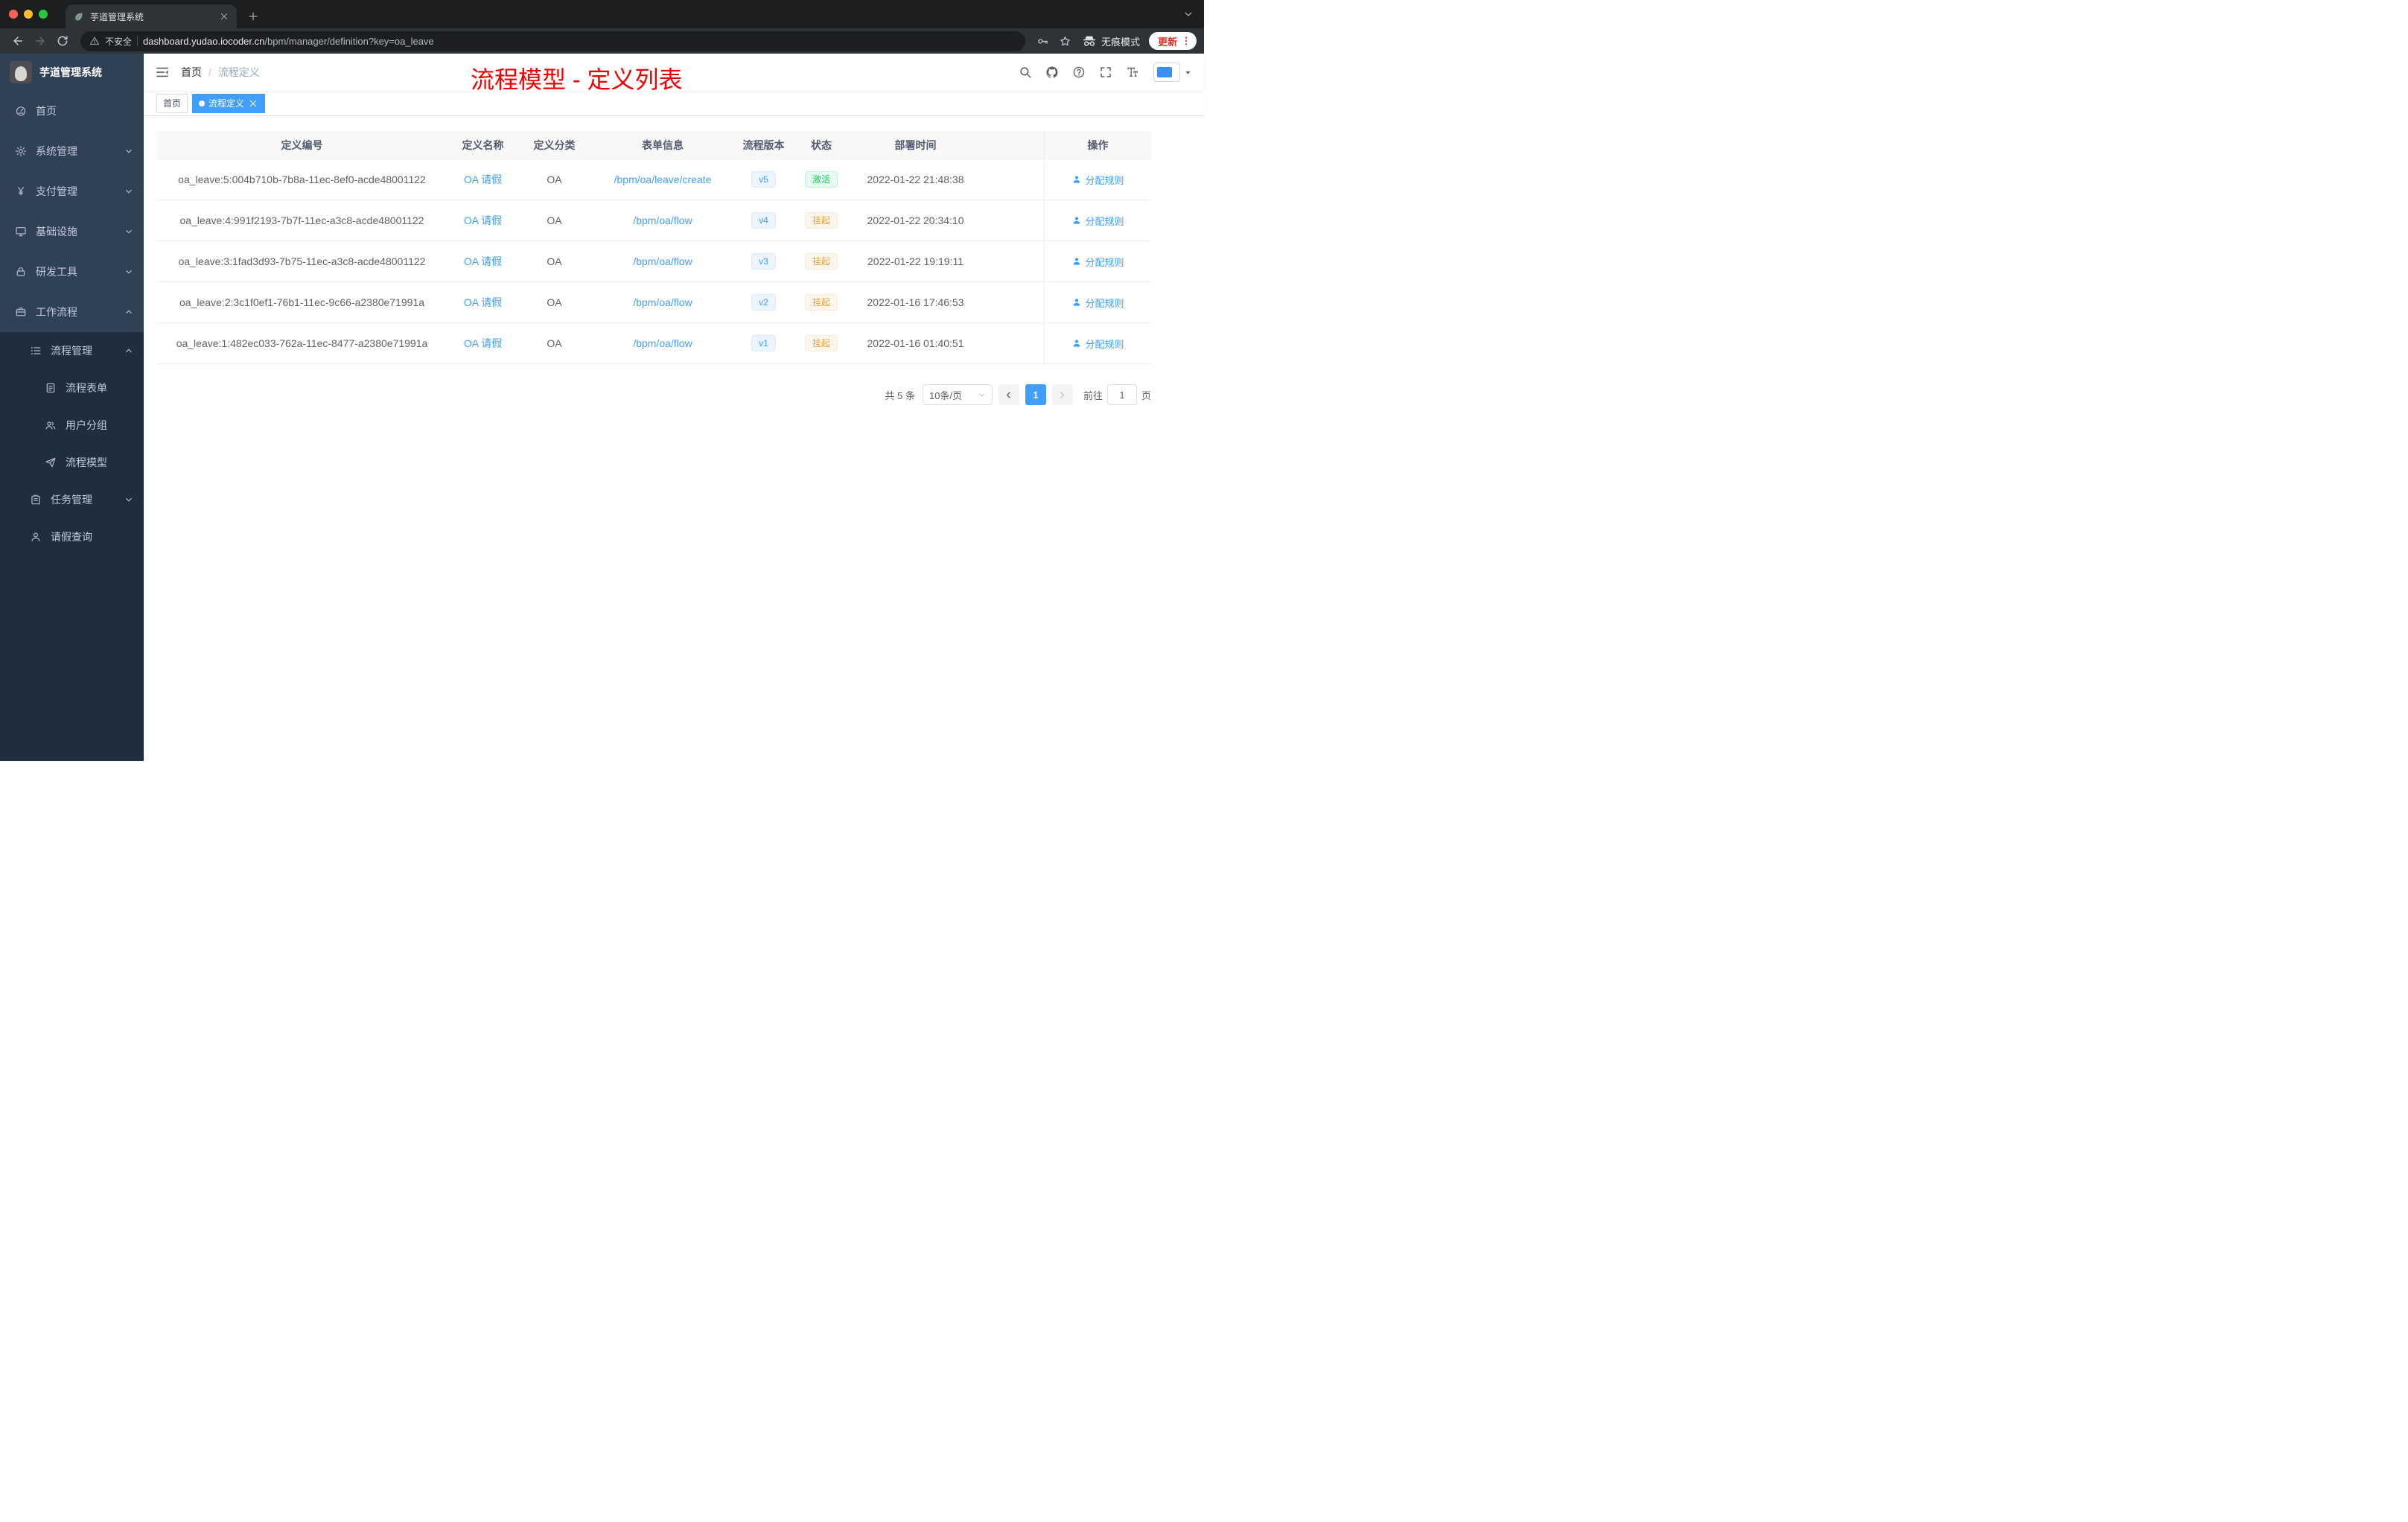 The width and height of the screenshot is (2408, 1522). What do you see at coordinates (56, 151) in the screenshot?
I see `sidebar-item-label: 系统管理` at bounding box center [56, 151].